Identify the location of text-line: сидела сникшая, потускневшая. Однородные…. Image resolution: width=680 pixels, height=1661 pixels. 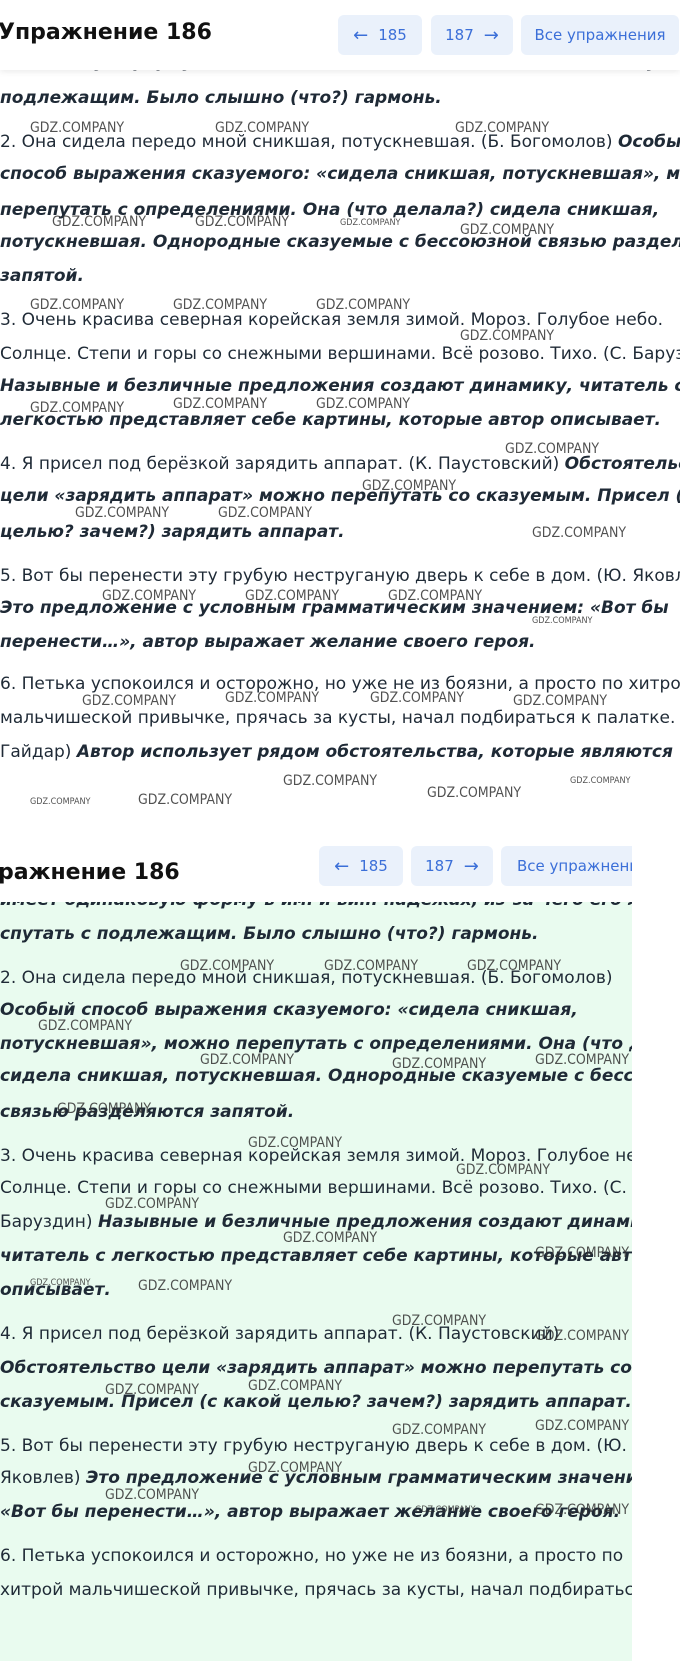
(316, 1076).